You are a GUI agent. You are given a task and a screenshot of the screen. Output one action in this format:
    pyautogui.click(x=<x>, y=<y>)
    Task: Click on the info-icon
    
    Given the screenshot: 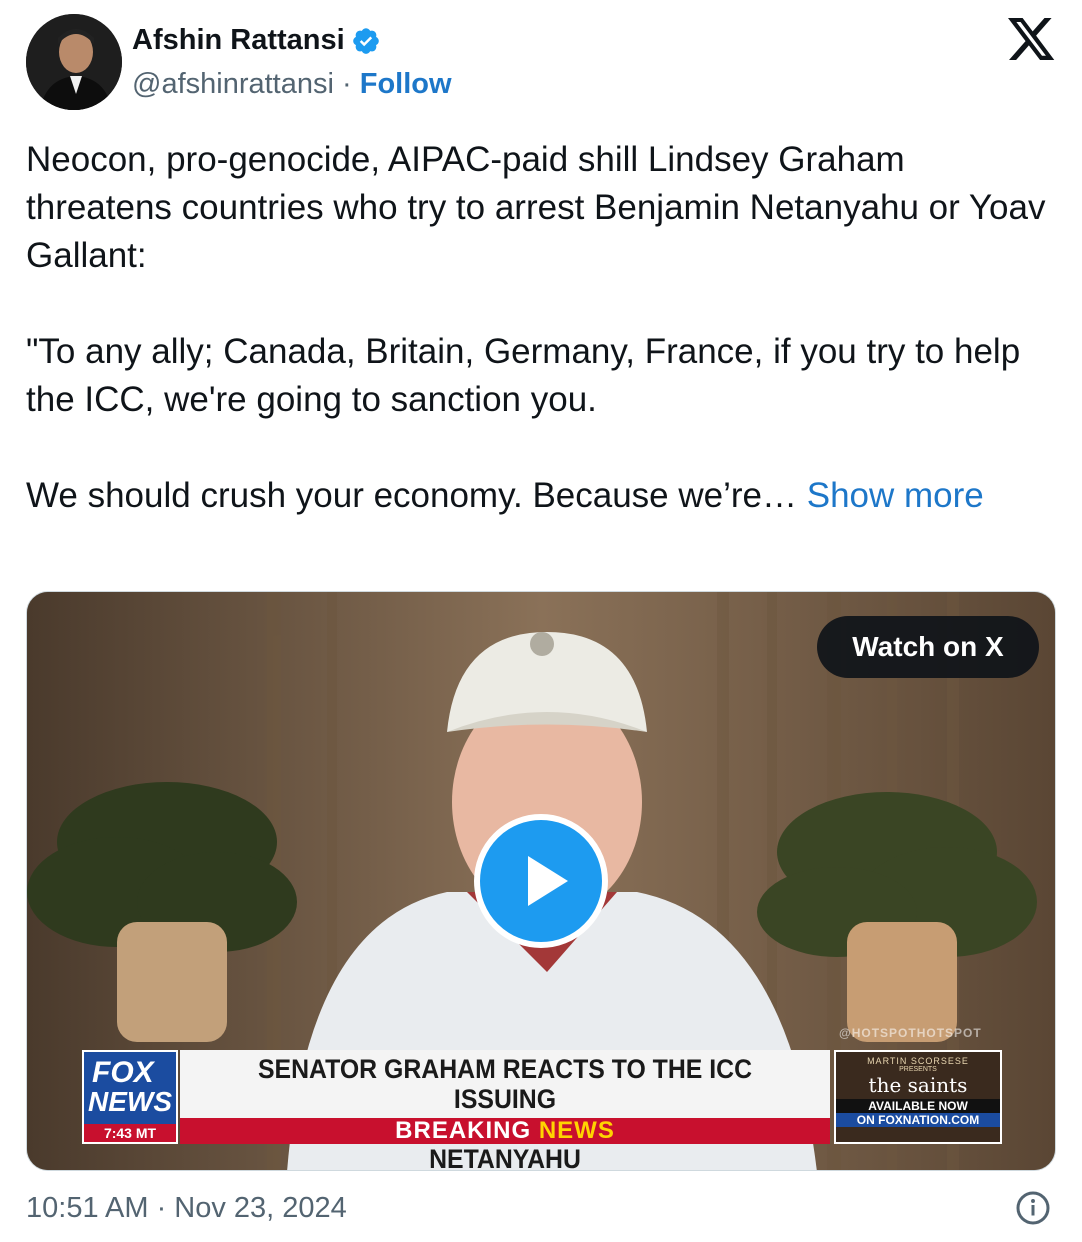 What is the action you would take?
    pyautogui.click(x=1033, y=1208)
    